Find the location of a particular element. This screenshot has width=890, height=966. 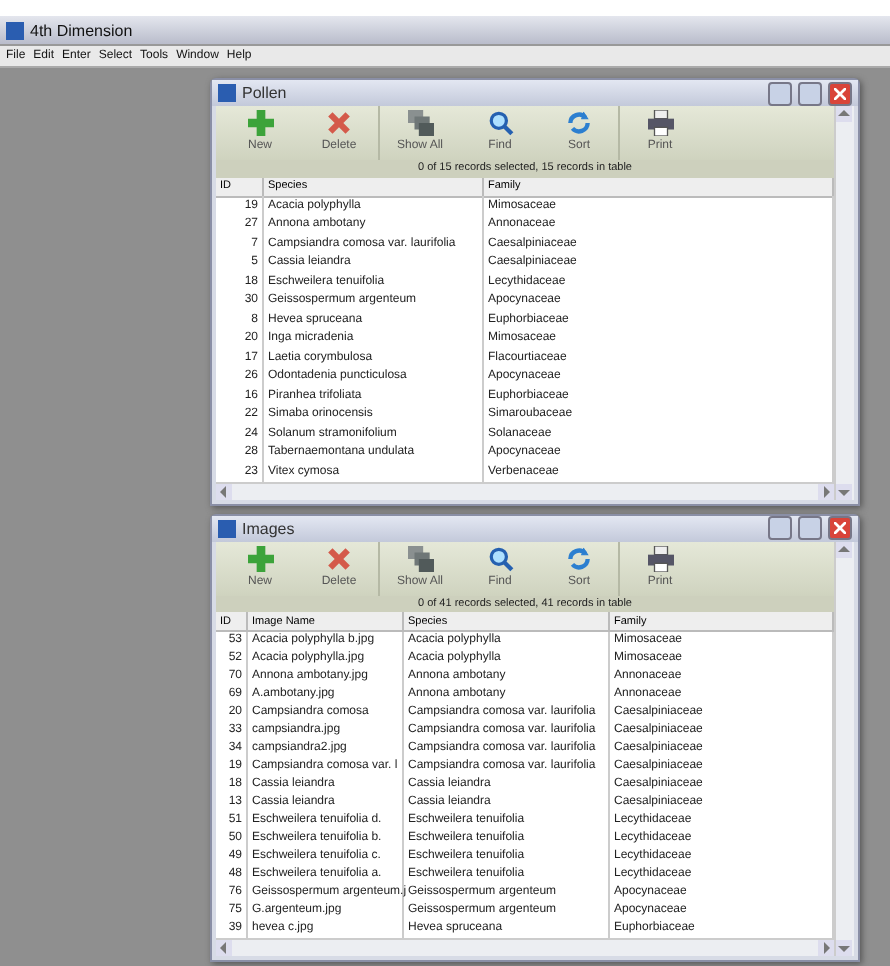

window-title: Images is located at coordinates (269, 528).